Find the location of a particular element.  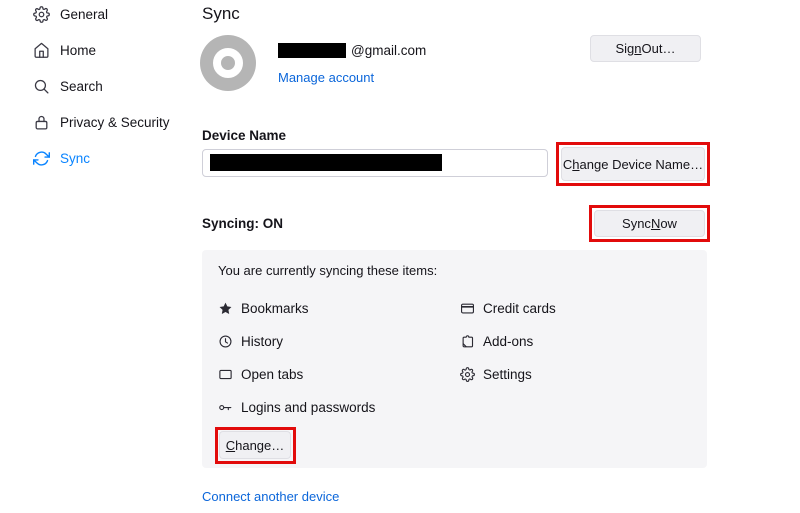

syncing-status: Syncing: ON is located at coordinates (243, 223).